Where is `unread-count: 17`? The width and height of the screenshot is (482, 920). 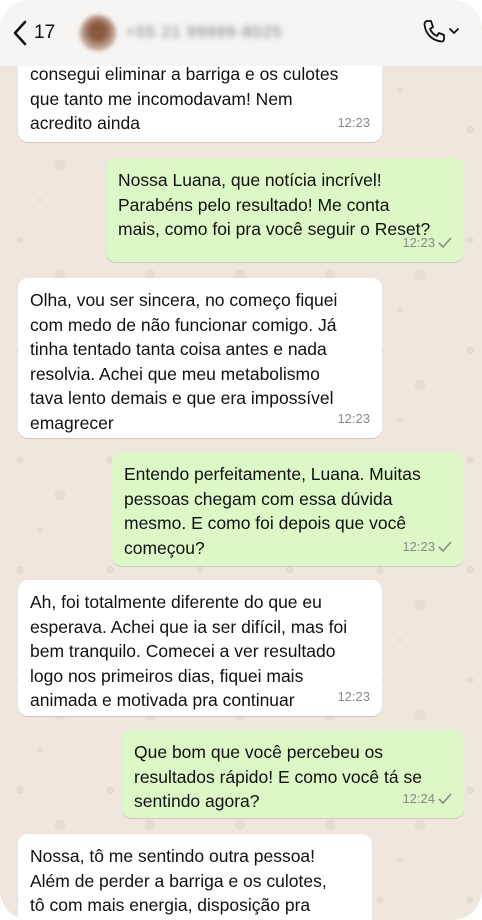
unread-count: 17 is located at coordinates (45, 32).